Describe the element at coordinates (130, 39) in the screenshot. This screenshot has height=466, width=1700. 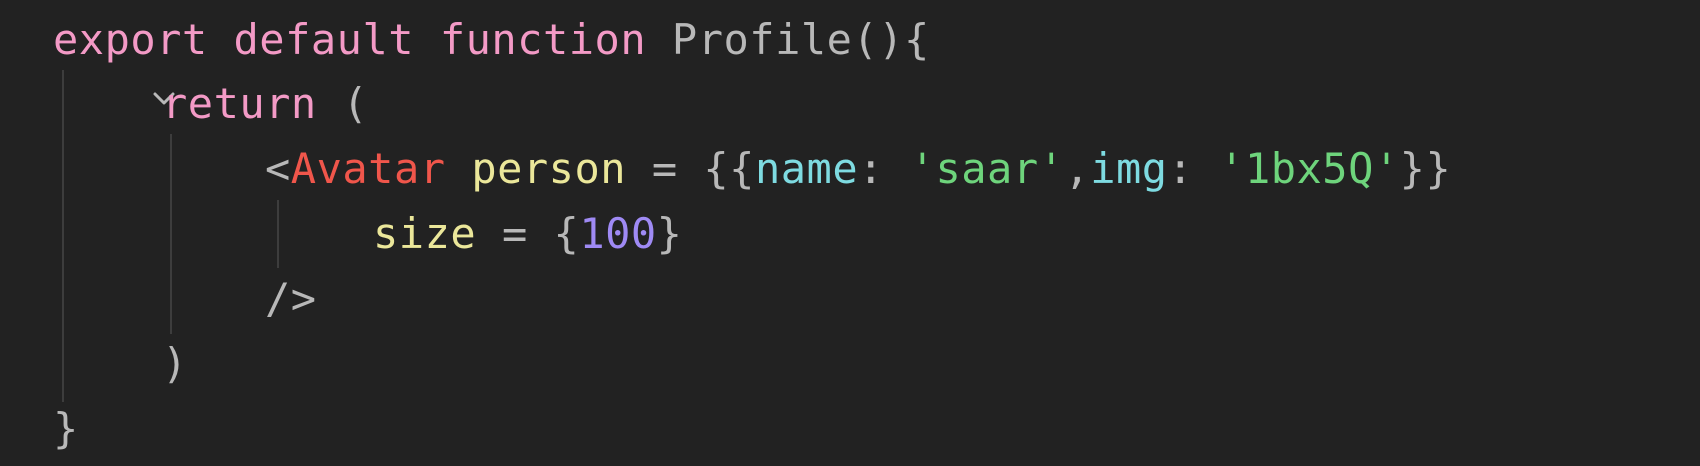
I see `keyword-export: export` at that location.